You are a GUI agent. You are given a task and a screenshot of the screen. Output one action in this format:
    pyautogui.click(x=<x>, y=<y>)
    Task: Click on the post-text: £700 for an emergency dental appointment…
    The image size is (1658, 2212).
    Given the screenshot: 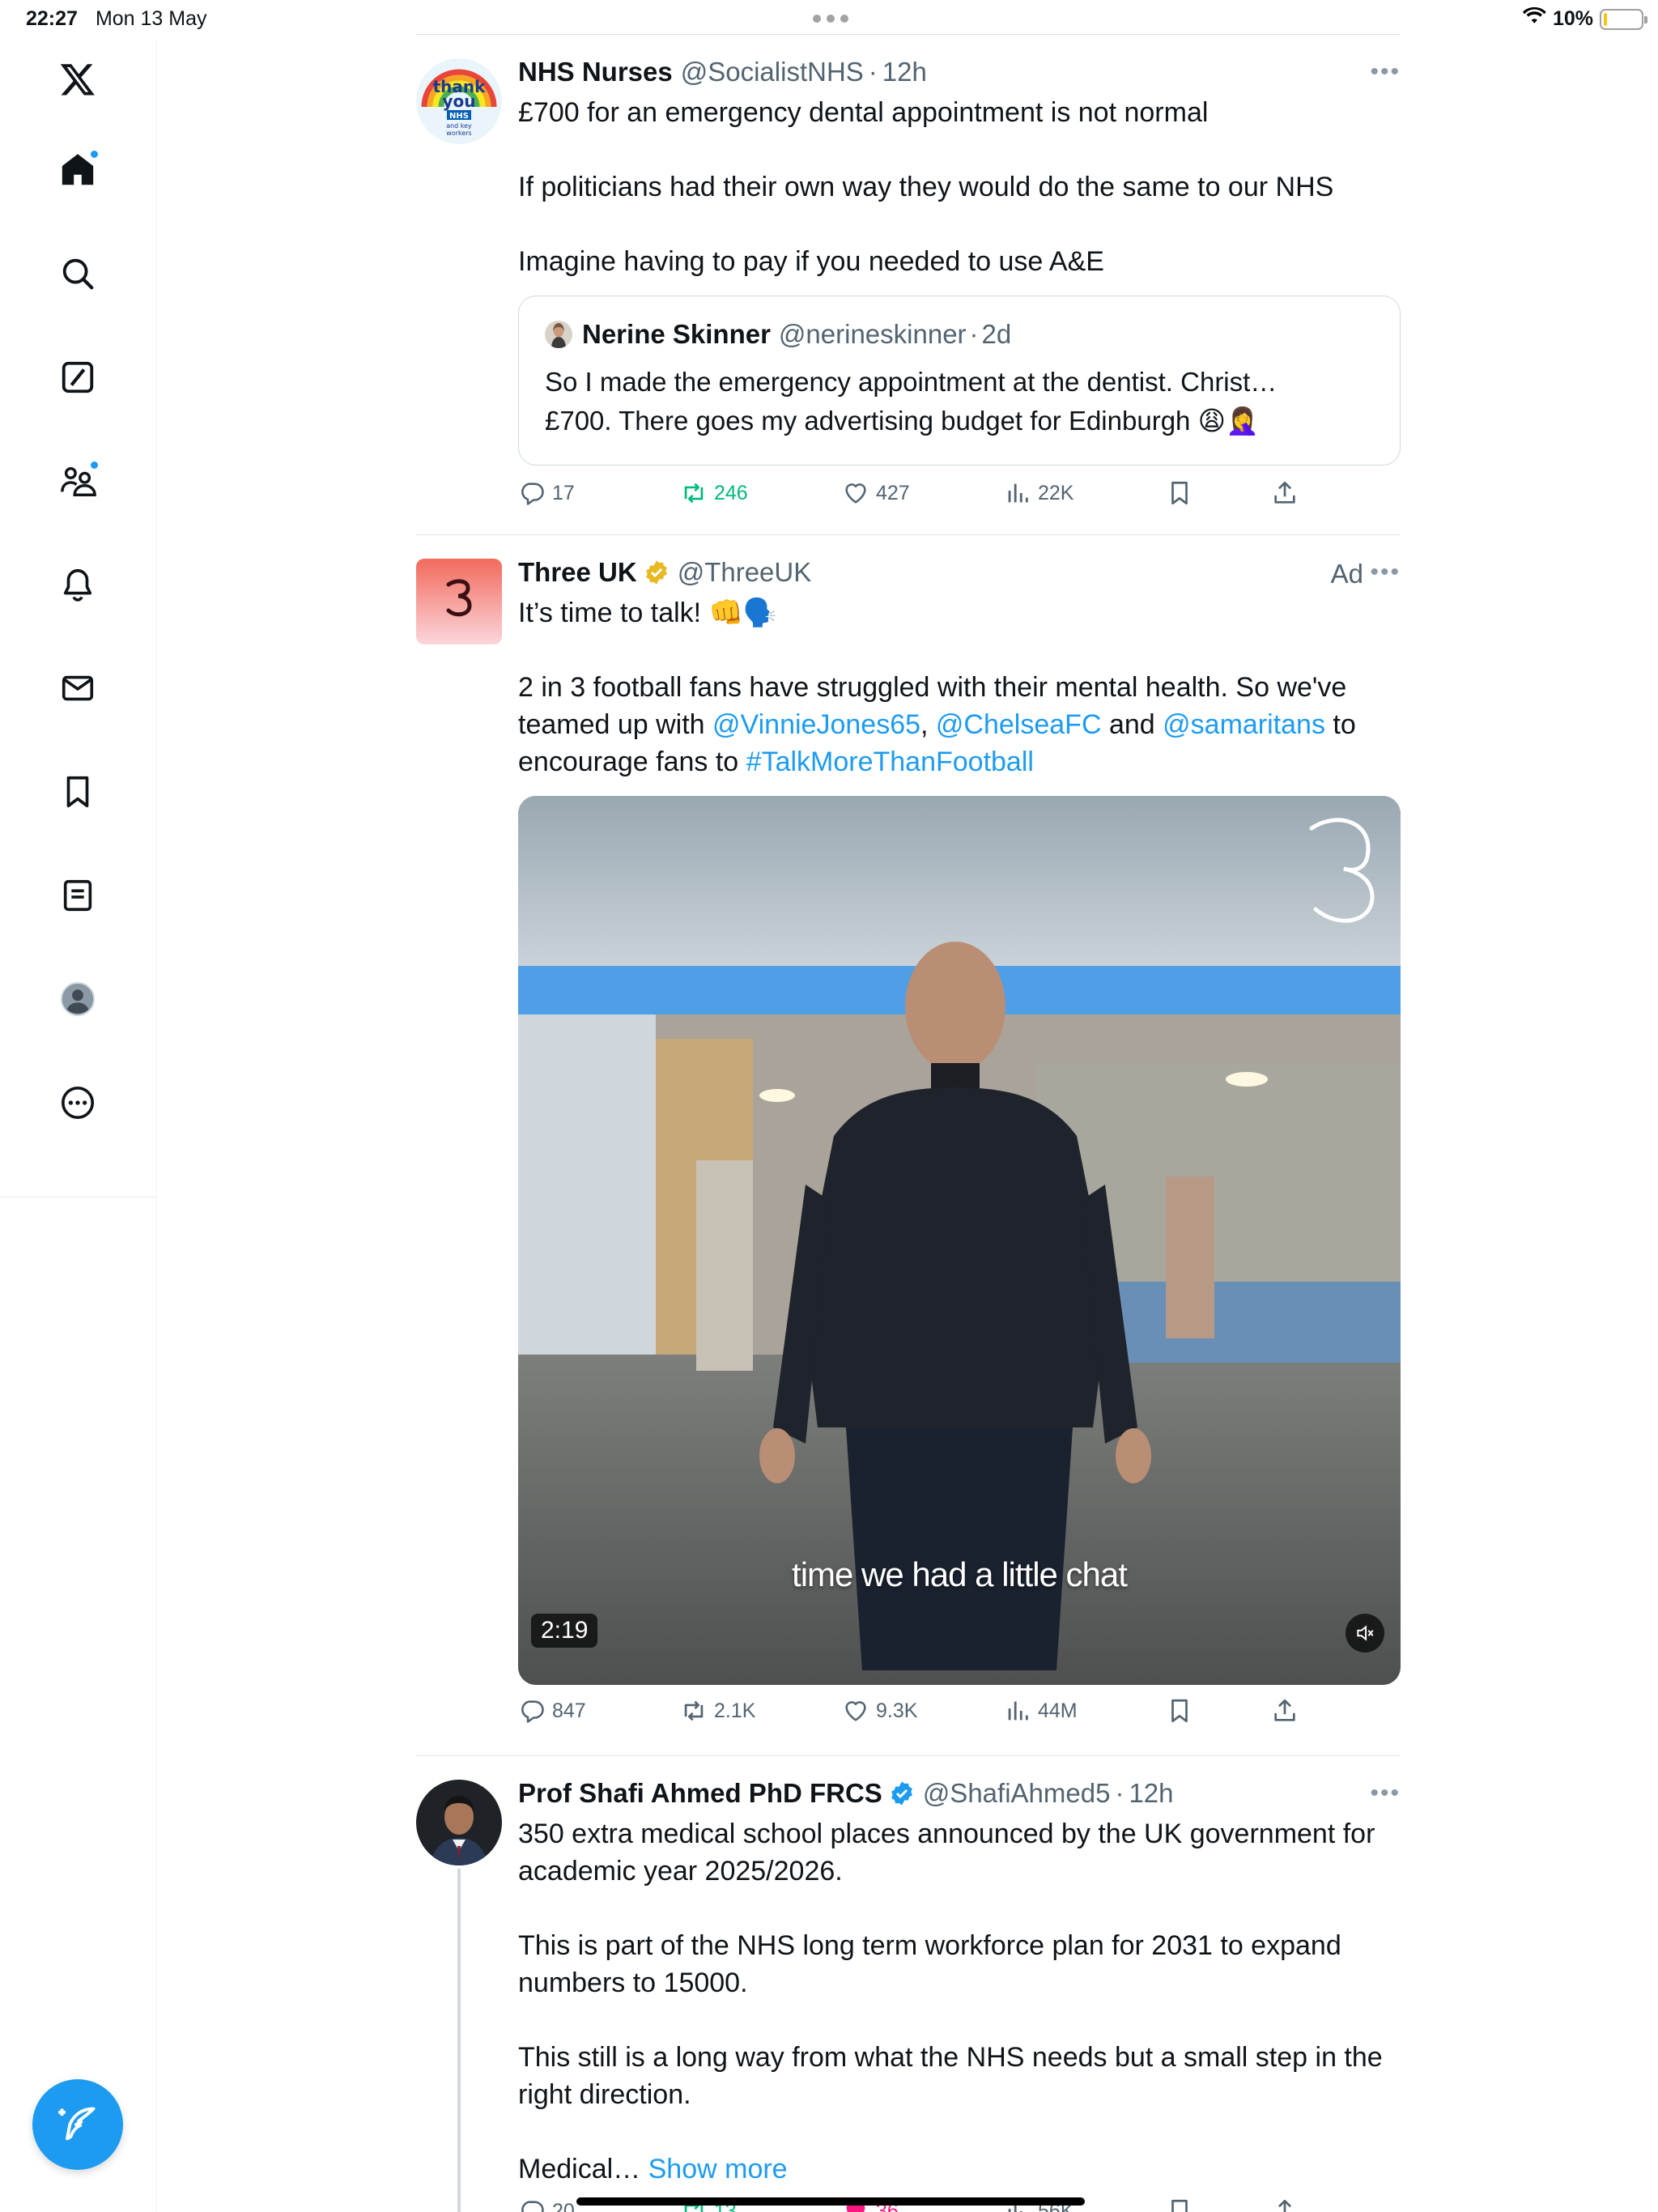 What is the action you would take?
    pyautogui.click(x=959, y=187)
    